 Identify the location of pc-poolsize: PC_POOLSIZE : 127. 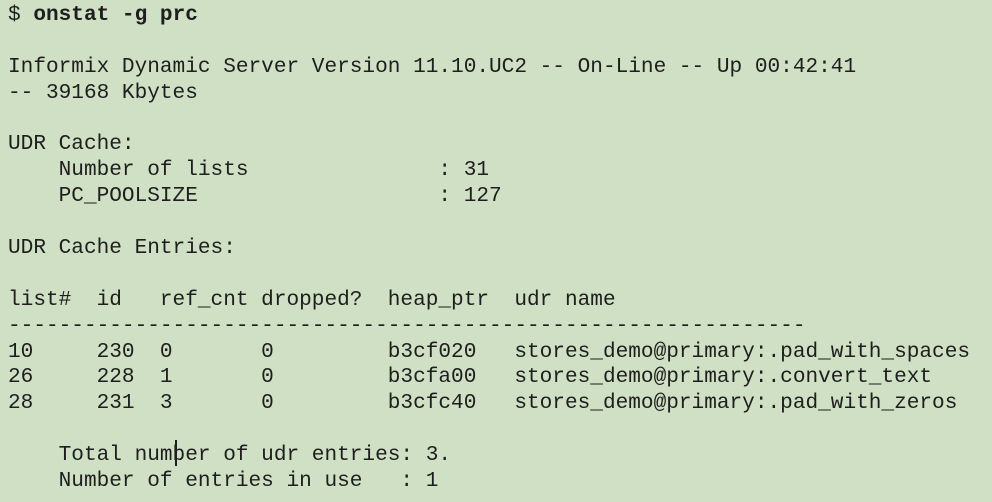
(255, 196).